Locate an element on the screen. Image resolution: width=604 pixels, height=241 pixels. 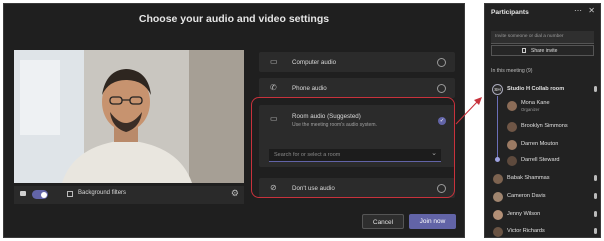
option-computer-audio-radio is located at coordinates (441, 62).